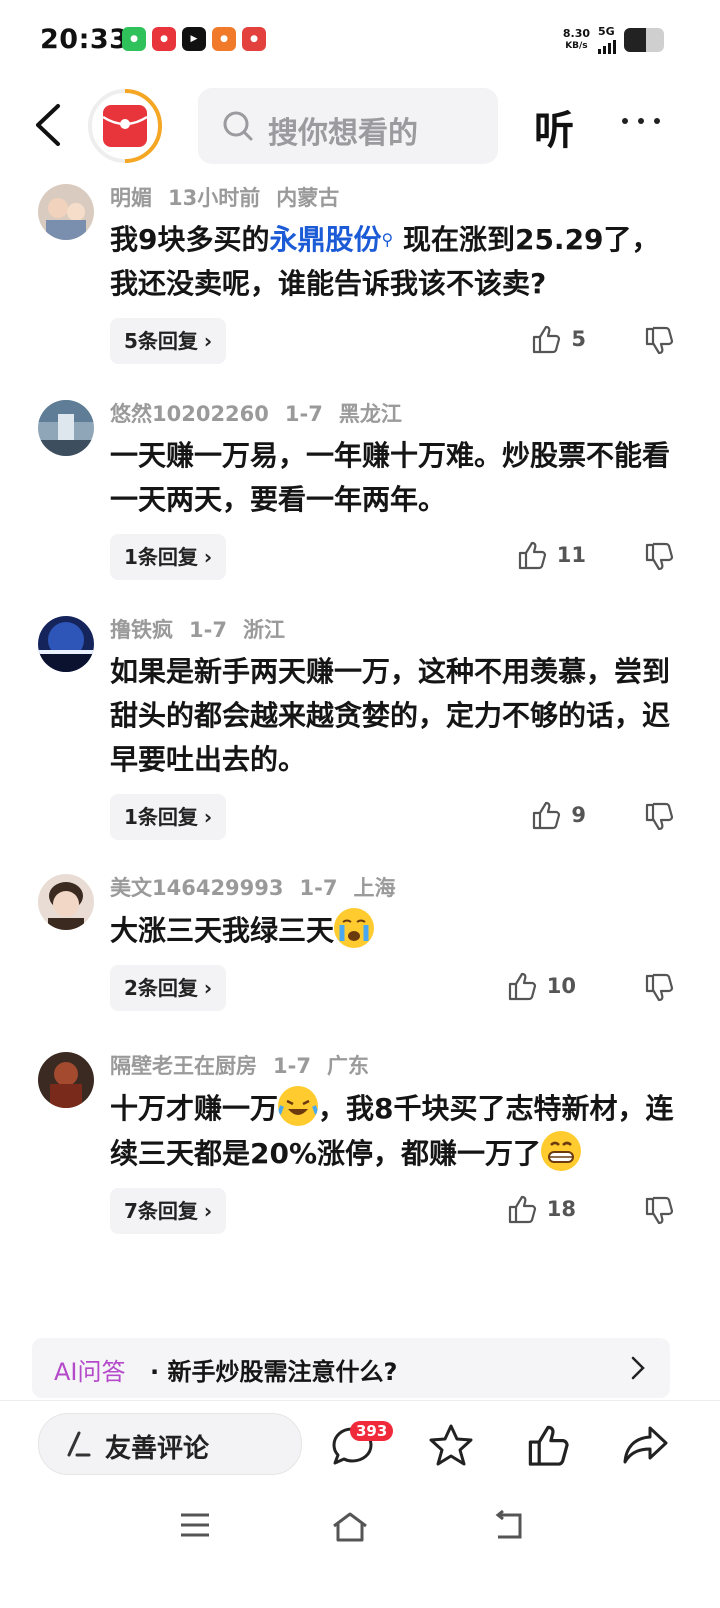 The width and height of the screenshot is (720, 1608). I want to click on comment-meta: 悠然10202260 1-7 黑龙江, so click(395, 414).